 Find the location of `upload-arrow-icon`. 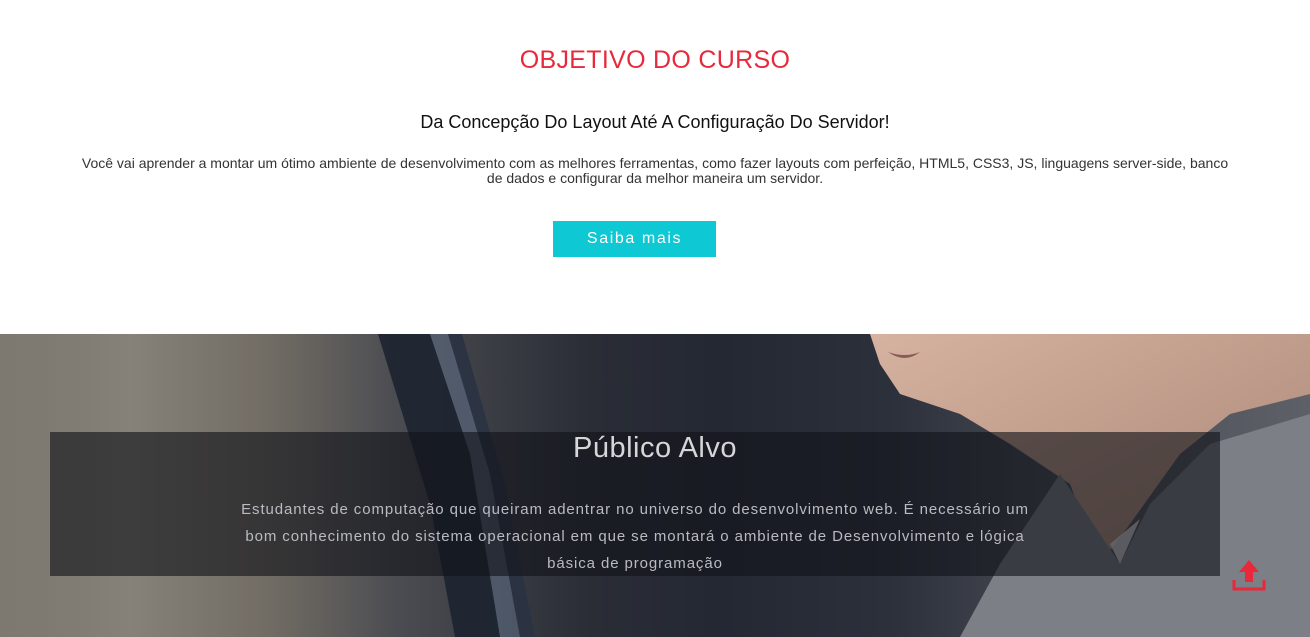

upload-arrow-icon is located at coordinates (1249, 575).